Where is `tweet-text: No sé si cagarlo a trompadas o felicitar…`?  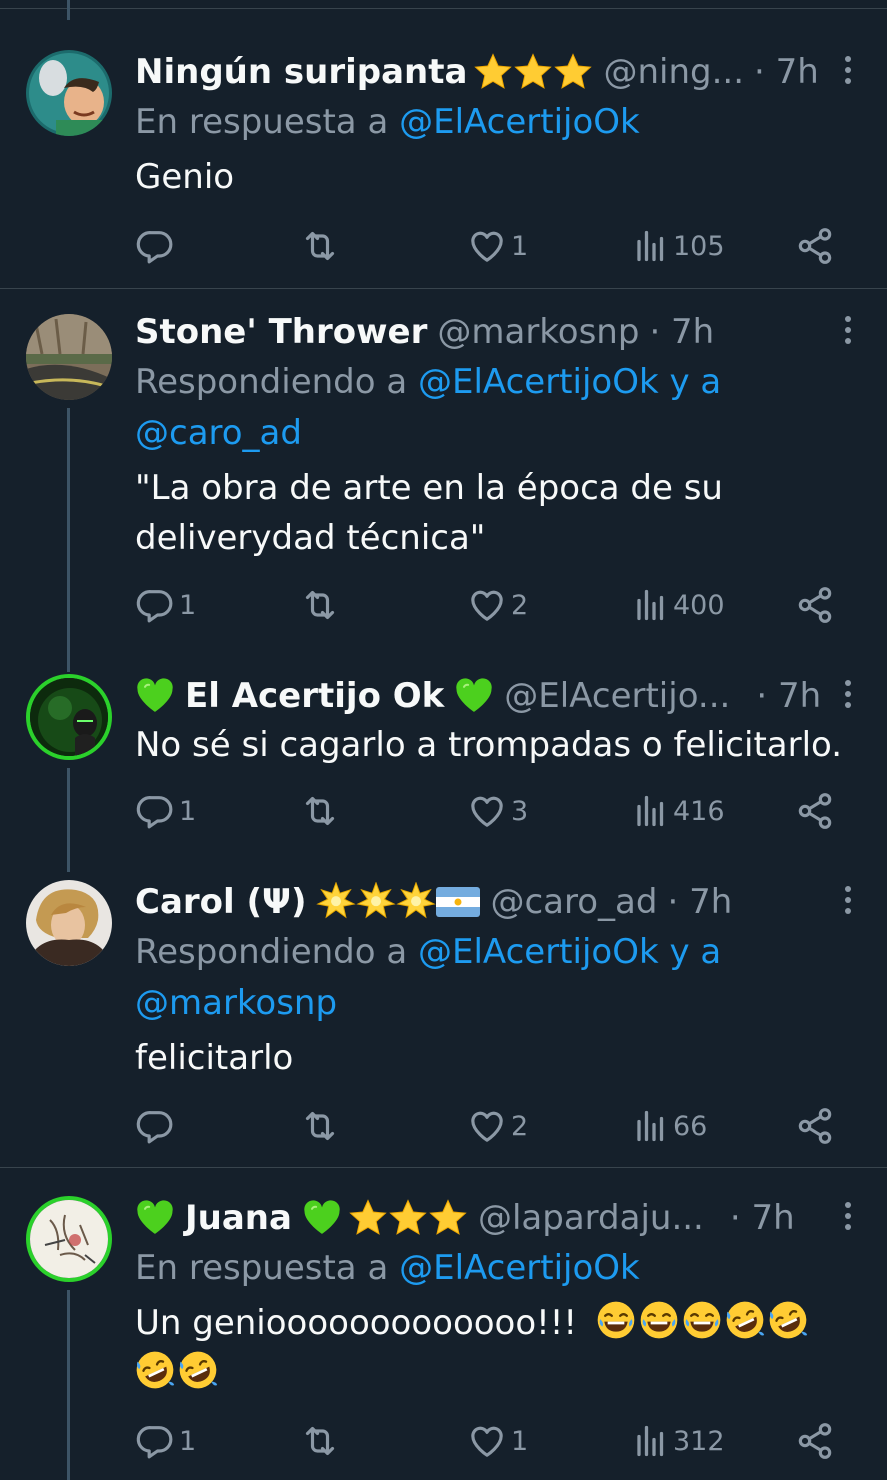
tweet-text: No sé si cagarlo a trompadas o felicitar… is located at coordinates (489, 745).